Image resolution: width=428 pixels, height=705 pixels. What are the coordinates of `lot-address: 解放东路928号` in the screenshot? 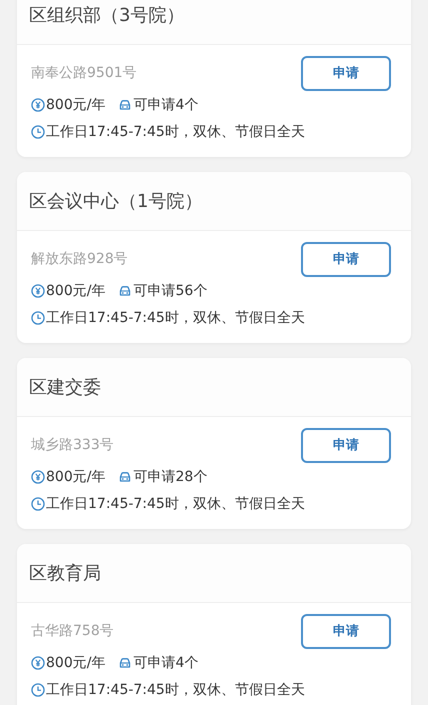 It's located at (79, 259).